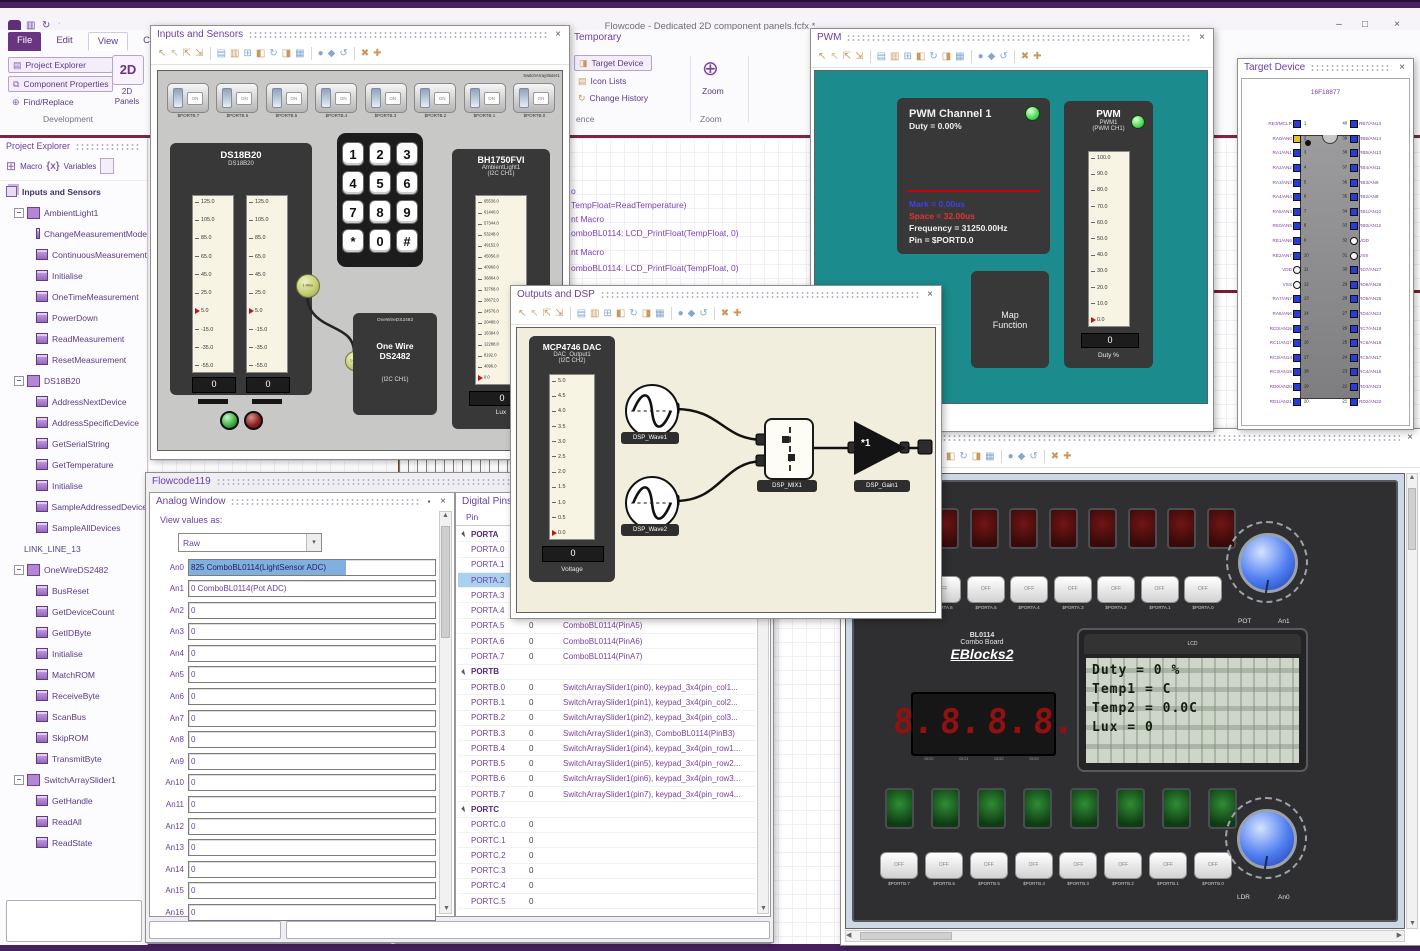 The image size is (1420, 951). What do you see at coordinates (73, 464) in the screenshot?
I see `tree-item: GetTemperature` at bounding box center [73, 464].